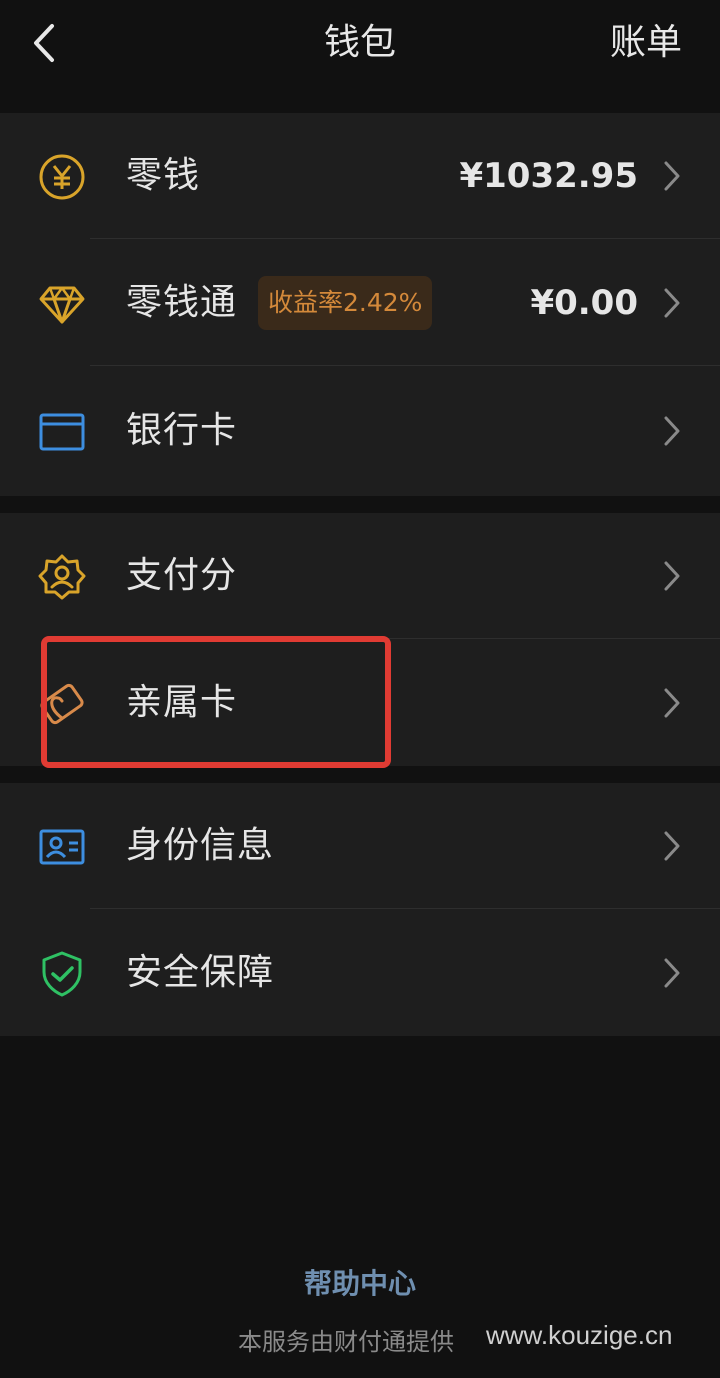 The image size is (720, 1378). What do you see at coordinates (360, 1282) in the screenshot?
I see `help-center-link: 帮助中心` at bounding box center [360, 1282].